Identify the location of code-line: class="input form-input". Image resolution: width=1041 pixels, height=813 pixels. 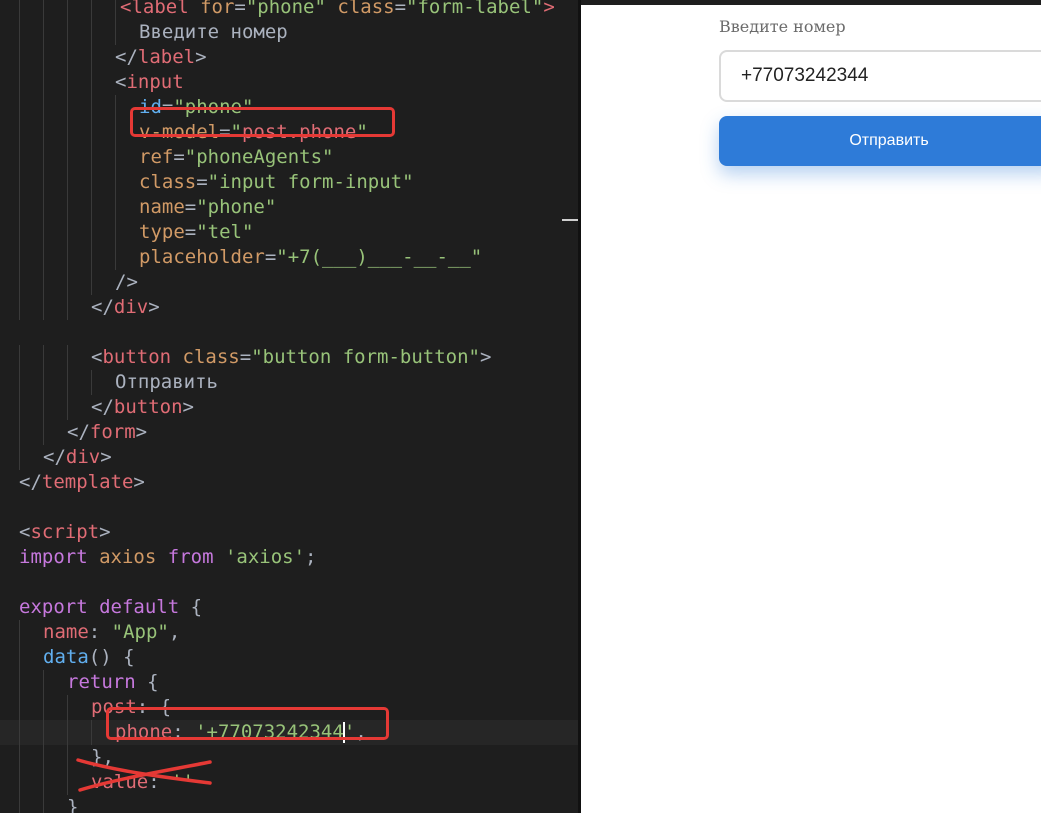
(289, 182).